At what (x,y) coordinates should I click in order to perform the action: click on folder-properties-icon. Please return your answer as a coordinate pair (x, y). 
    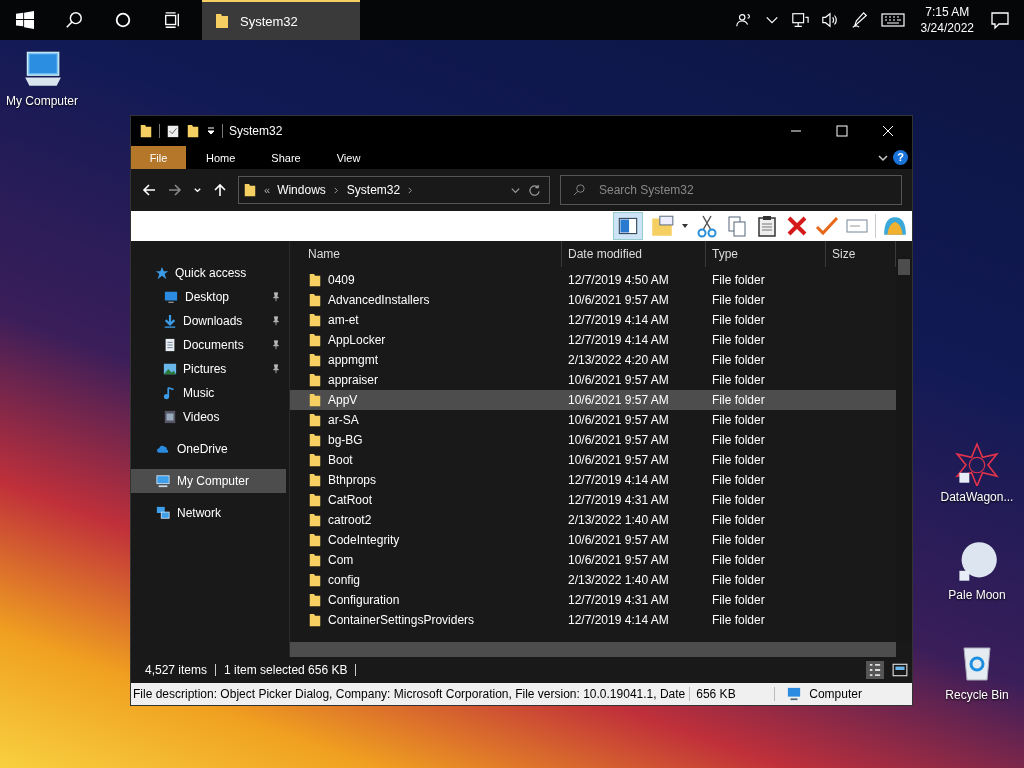
    Looking at the image, I should click on (662, 226).